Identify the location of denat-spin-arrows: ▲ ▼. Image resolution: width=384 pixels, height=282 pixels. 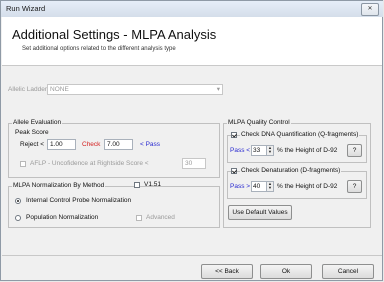
(269, 186).